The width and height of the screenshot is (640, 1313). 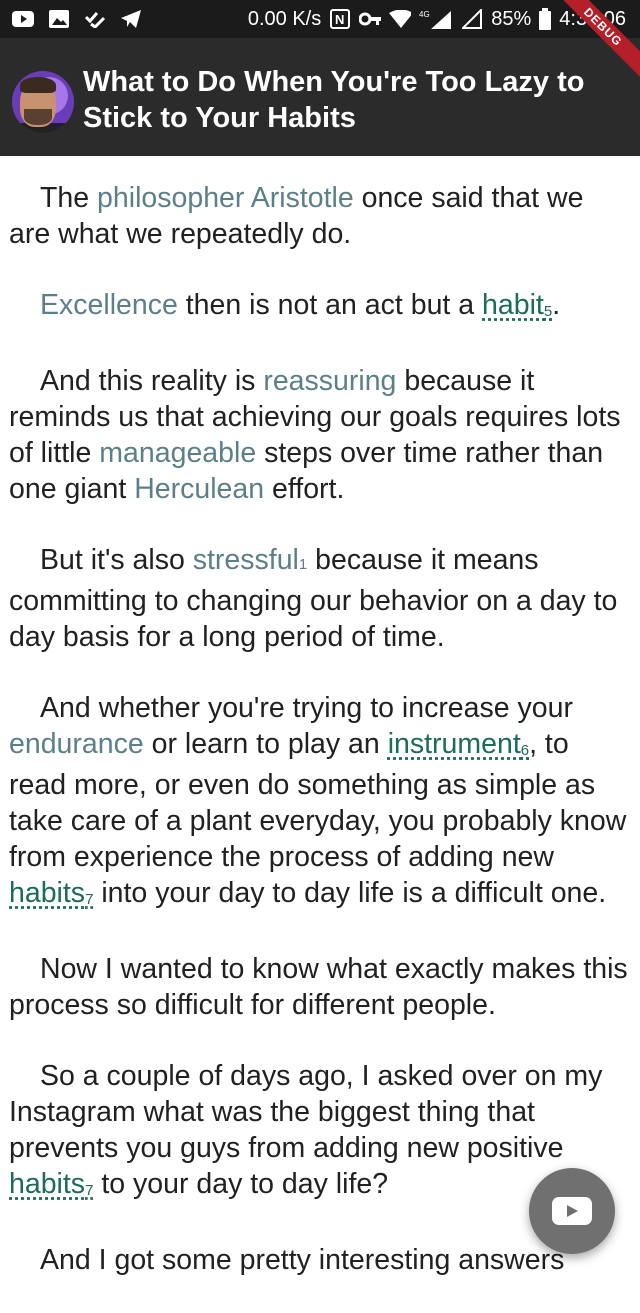 I want to click on youtube-fab-button, so click(x=572, y=1211).